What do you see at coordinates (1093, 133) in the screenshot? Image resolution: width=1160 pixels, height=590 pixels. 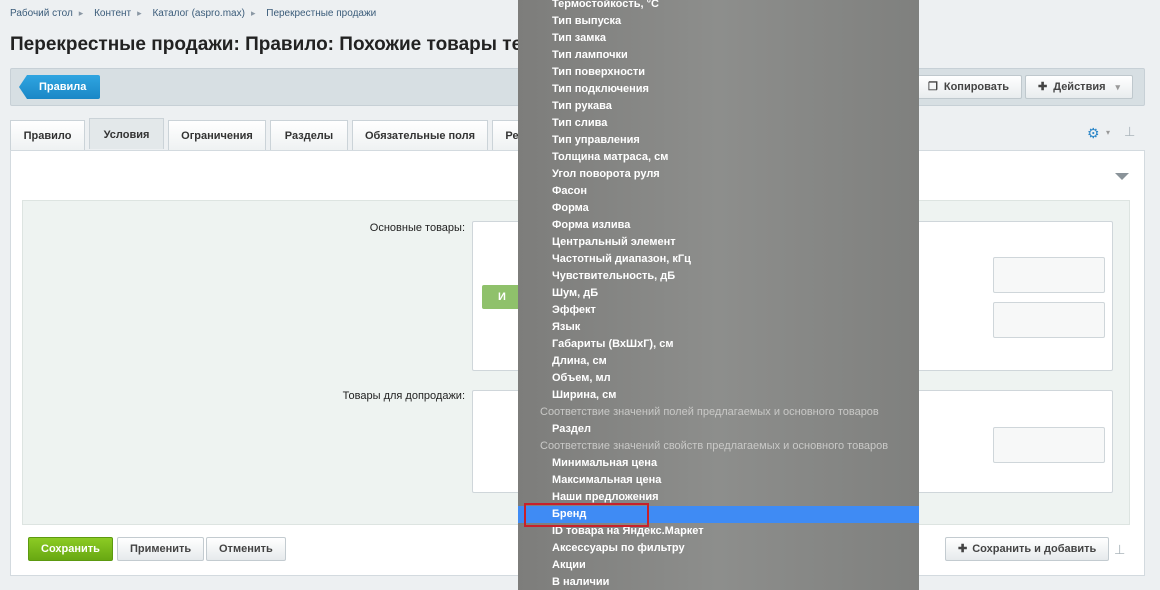 I see `gear-icon: ⚙` at bounding box center [1093, 133].